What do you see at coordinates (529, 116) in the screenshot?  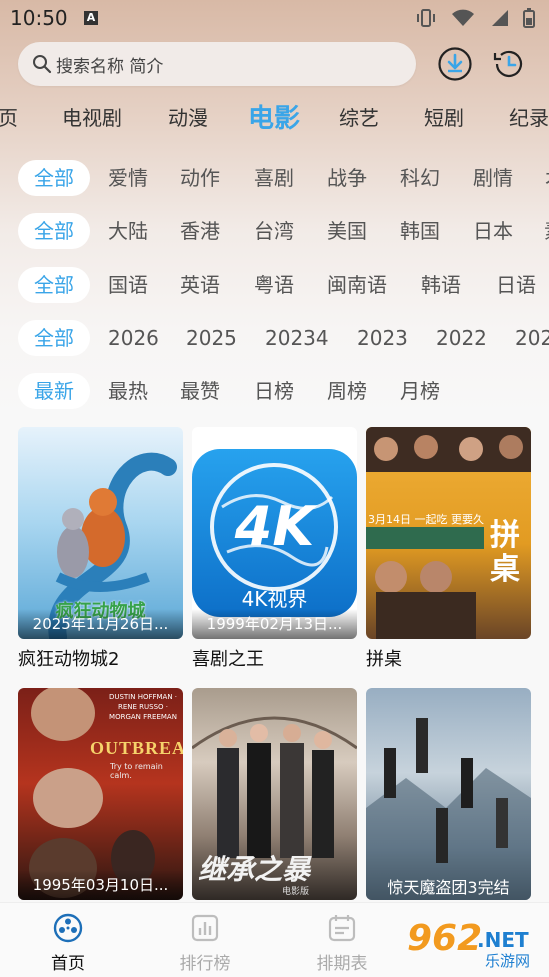 I see `tab-documentary: 纪录` at bounding box center [529, 116].